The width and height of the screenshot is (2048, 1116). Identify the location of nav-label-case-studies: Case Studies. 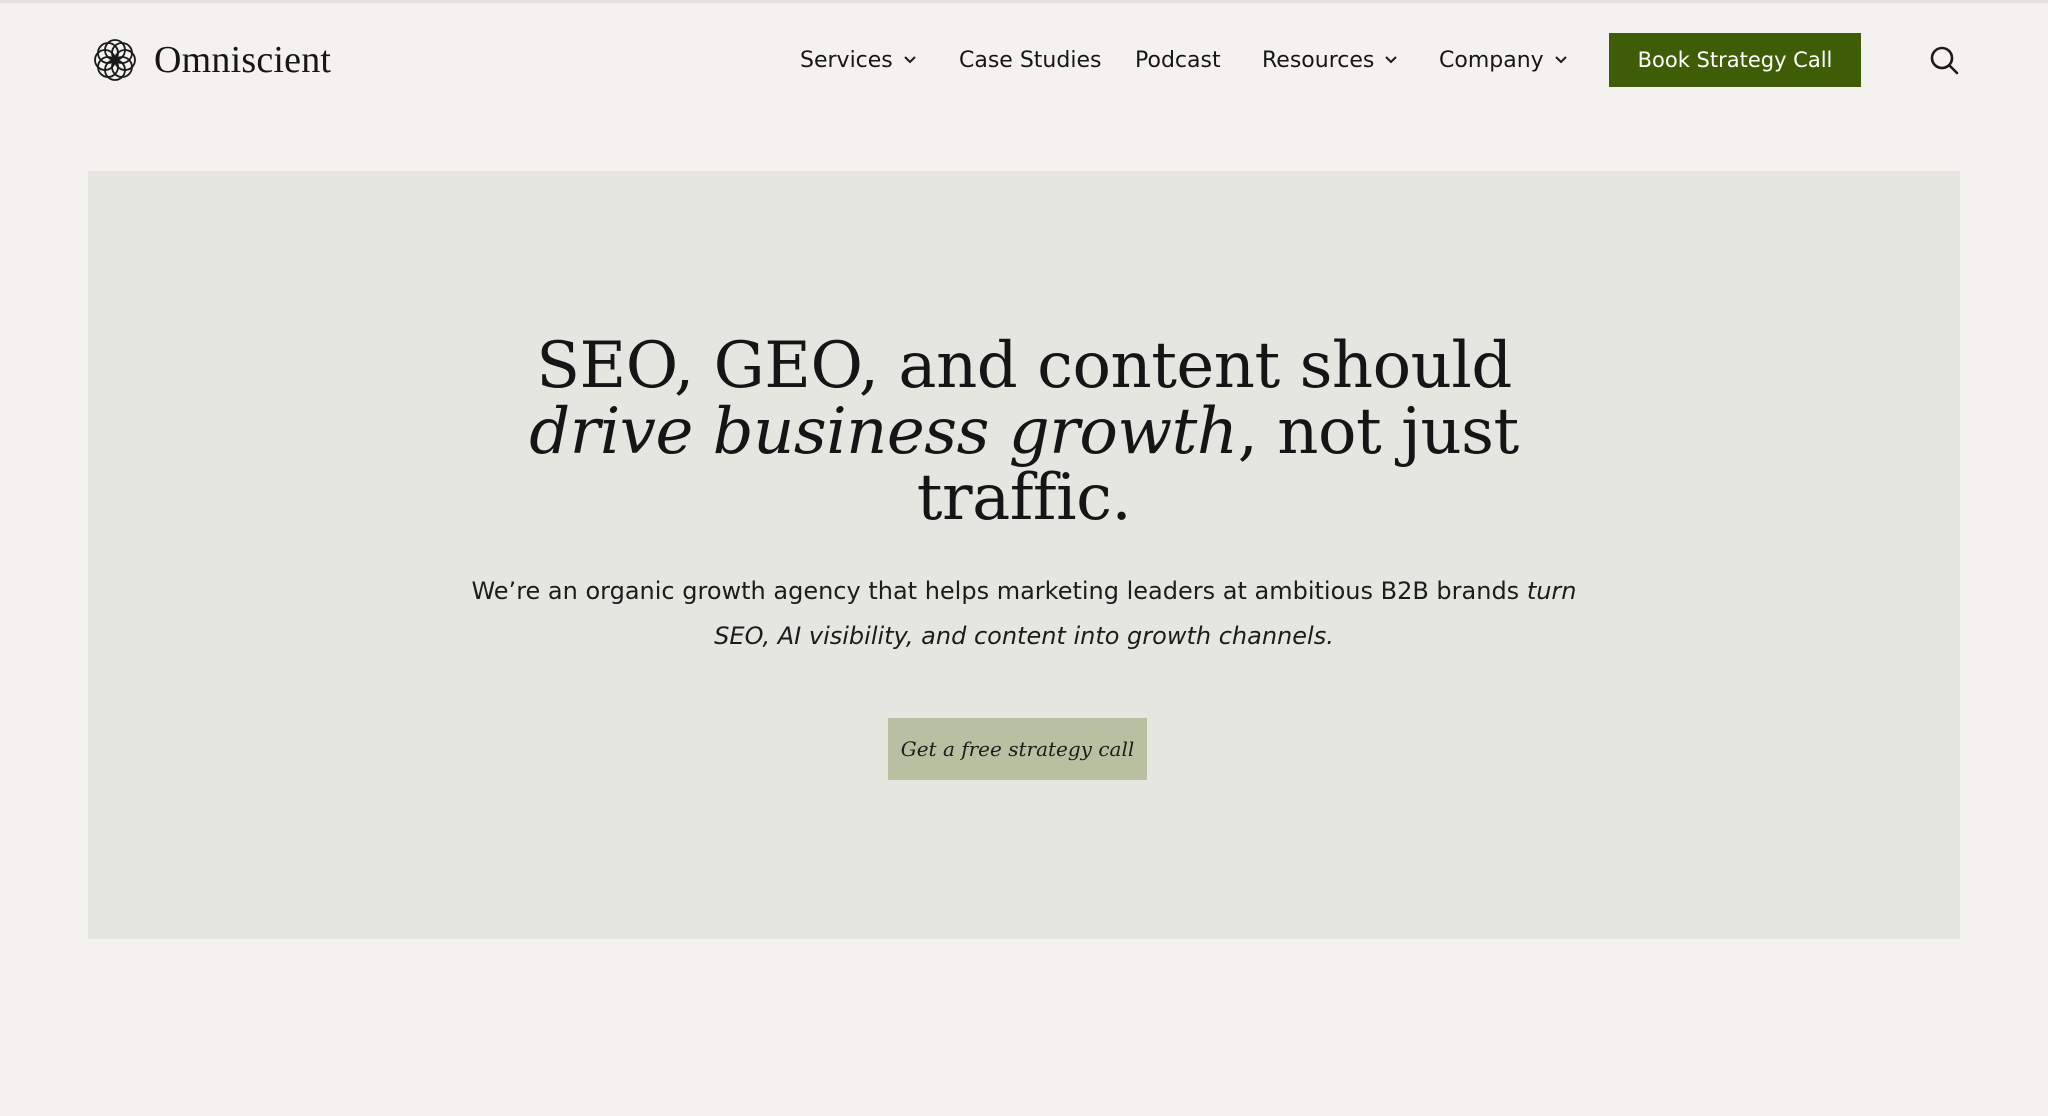
(1030, 60).